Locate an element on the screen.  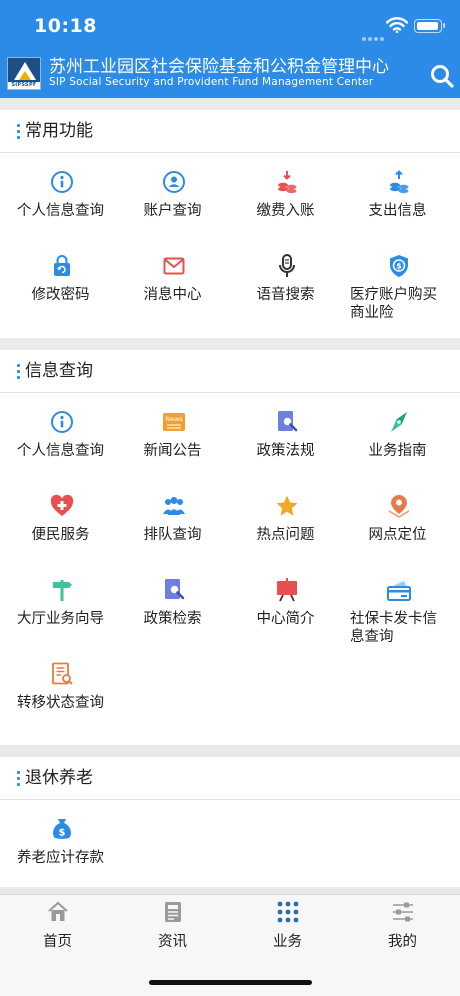
item-convenience-service: 便民服务 is located at coordinates (60, 520).